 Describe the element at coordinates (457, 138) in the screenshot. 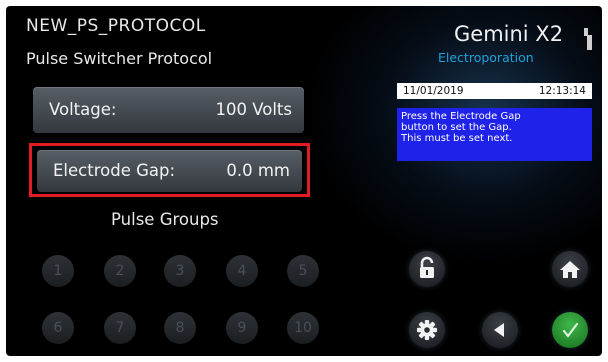

I see `message-line: This must be set next.` at that location.